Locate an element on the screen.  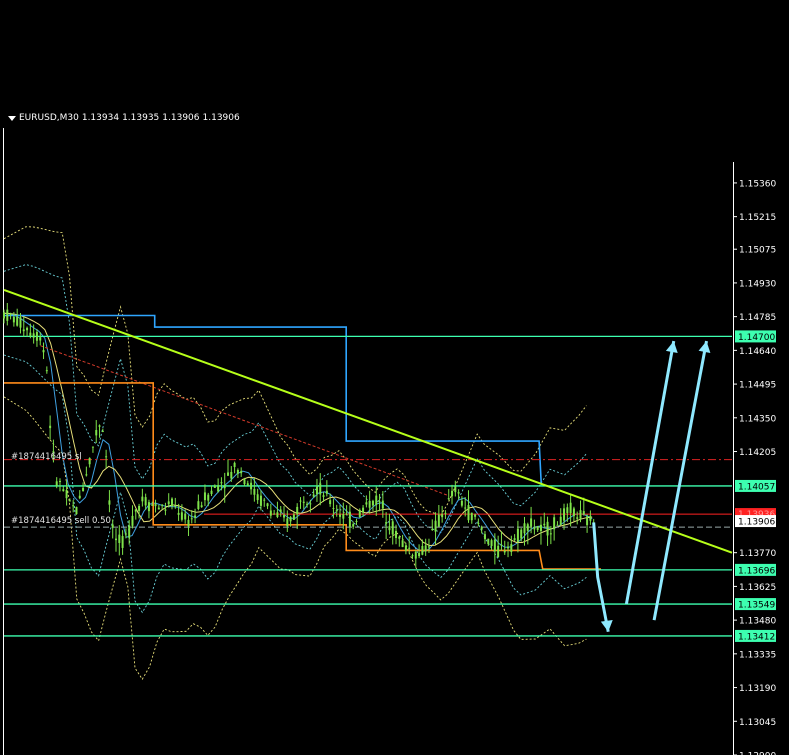
level-price-label-3: 1.13549 is located at coordinates (756, 606).